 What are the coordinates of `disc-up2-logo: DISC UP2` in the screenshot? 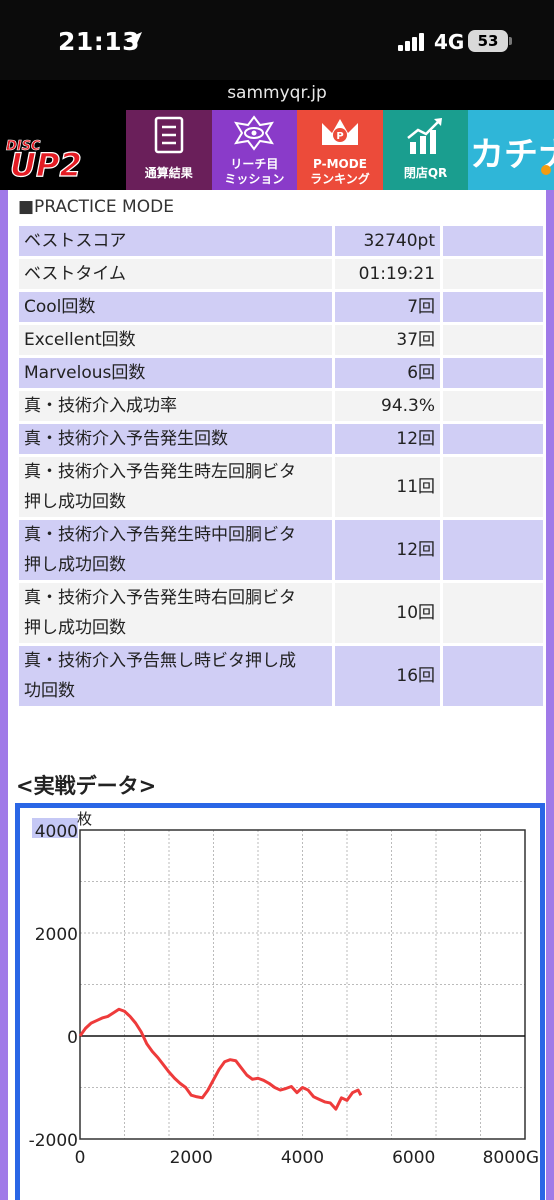 It's located at (63, 150).